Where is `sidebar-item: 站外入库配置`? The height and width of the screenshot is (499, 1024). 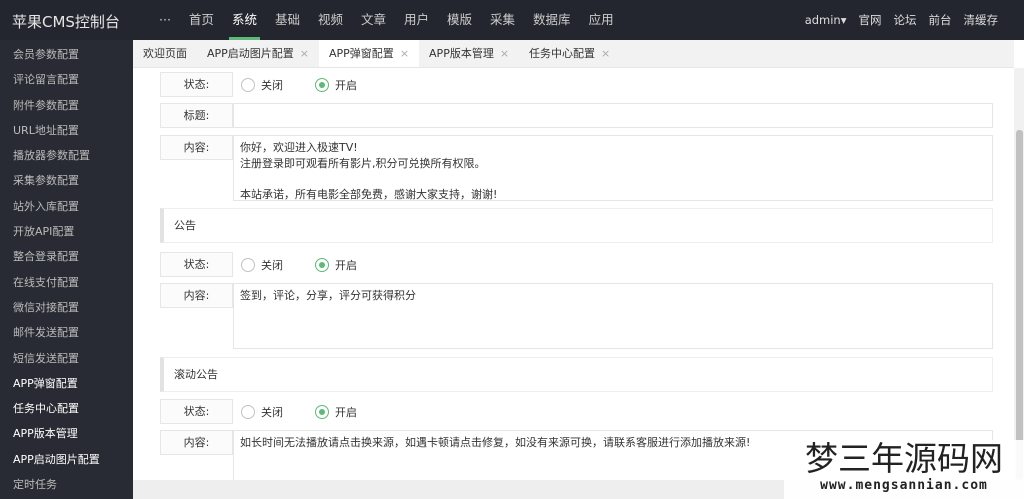 sidebar-item: 站外入库配置 is located at coordinates (66, 206).